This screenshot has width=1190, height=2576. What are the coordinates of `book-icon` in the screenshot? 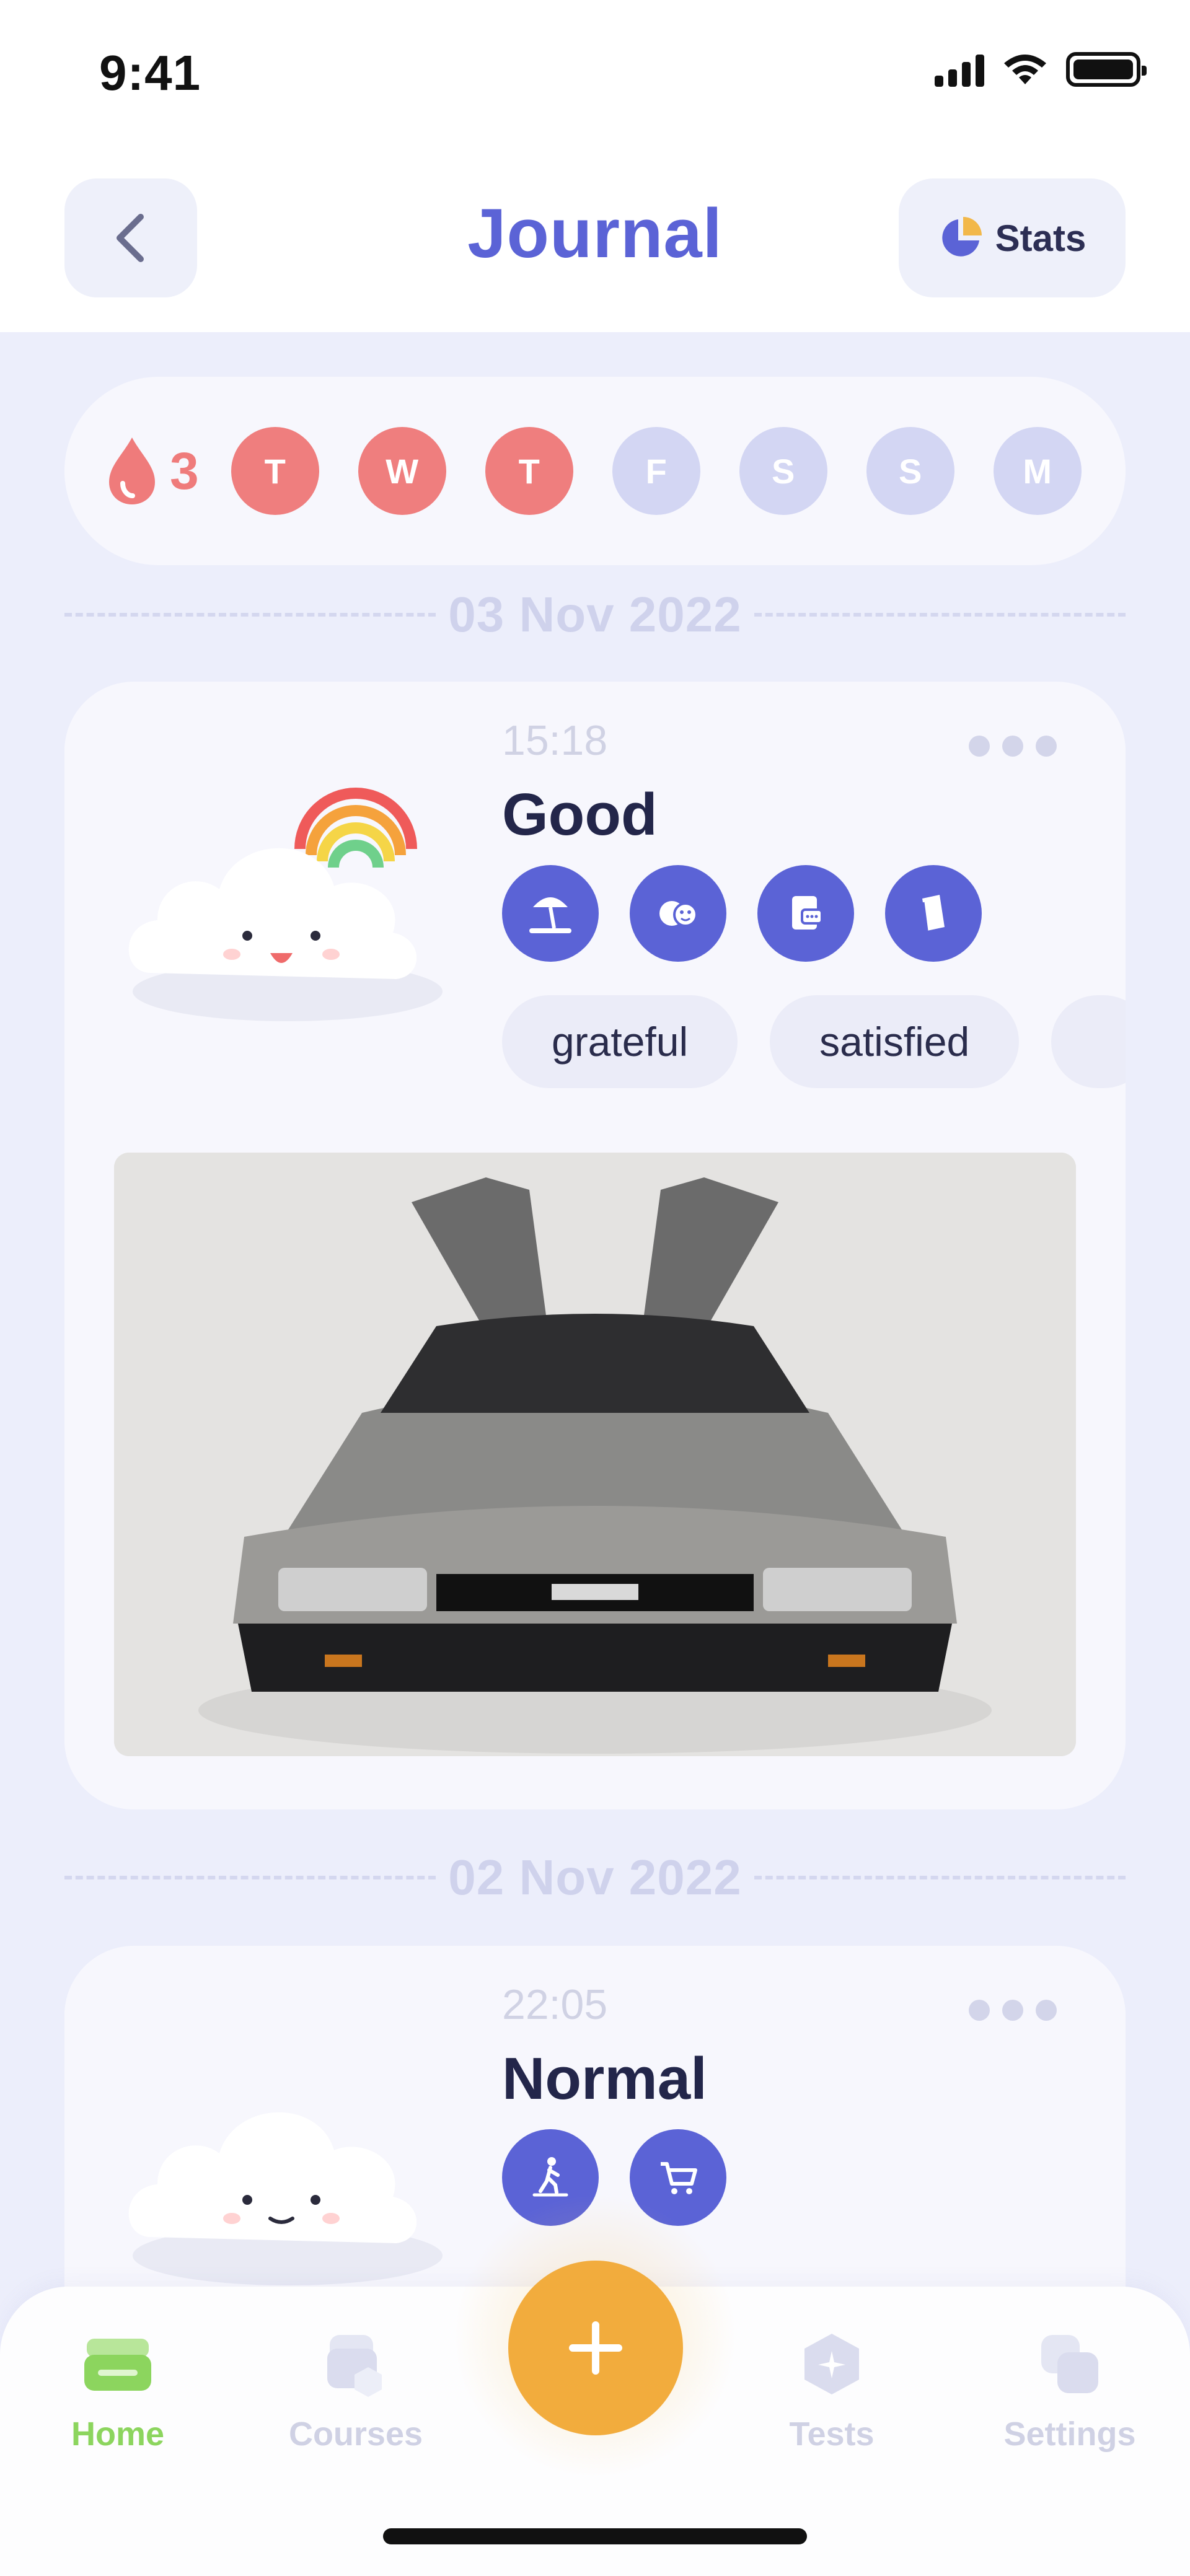 It's located at (933, 914).